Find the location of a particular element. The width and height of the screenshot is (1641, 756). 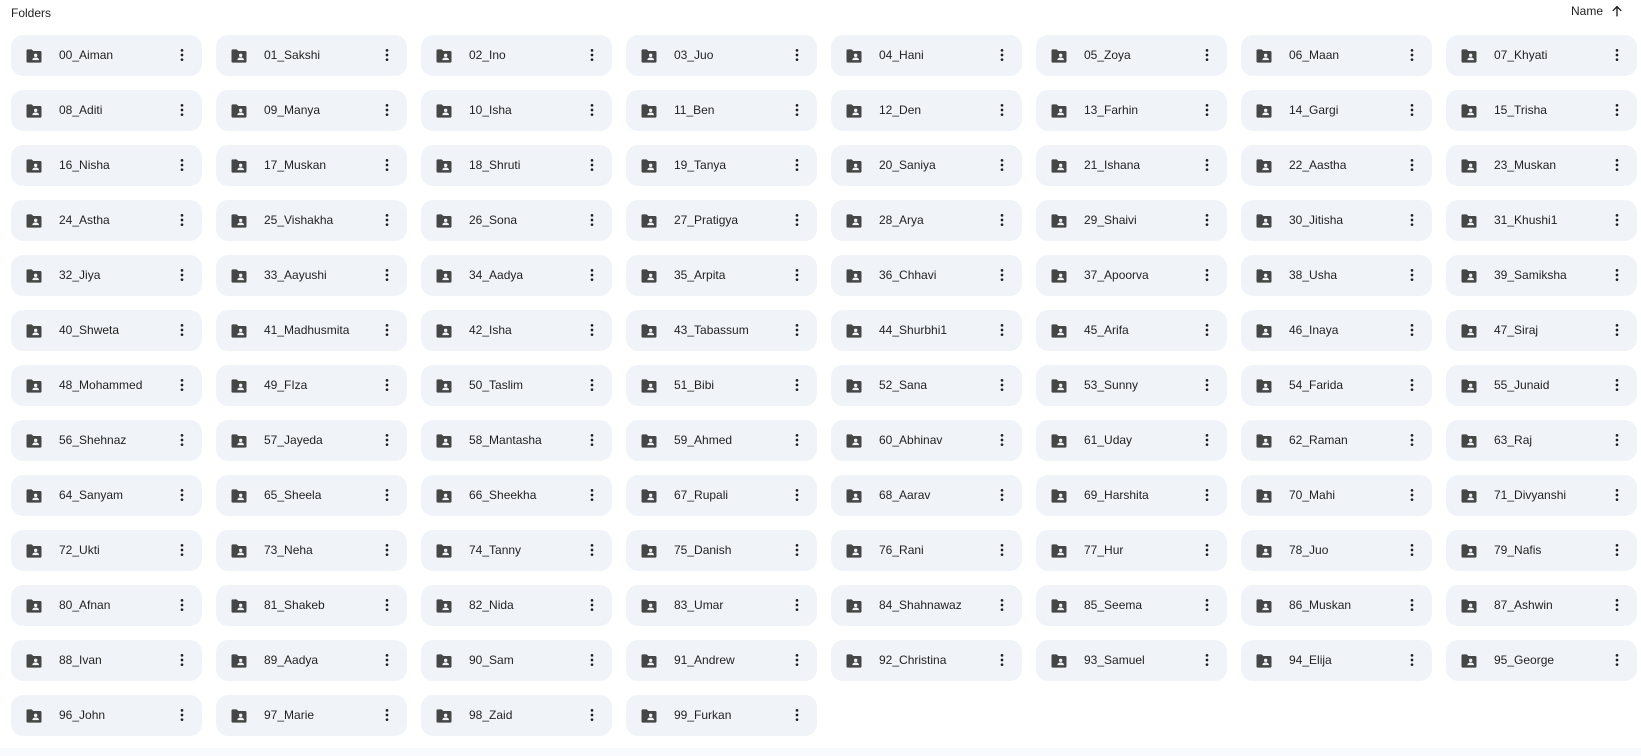

folder-card: 03_Juo is located at coordinates (721, 55).